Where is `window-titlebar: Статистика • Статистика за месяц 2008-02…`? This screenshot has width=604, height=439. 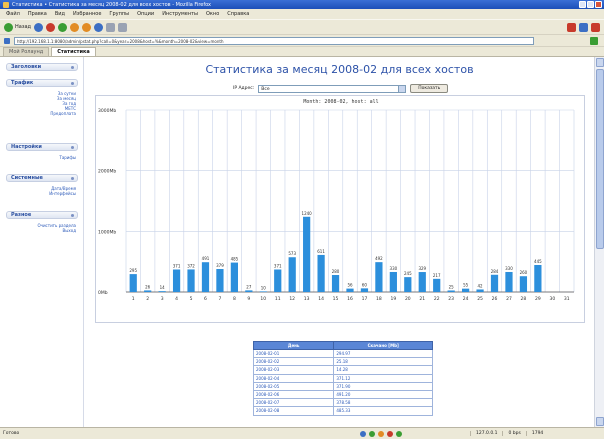
window-titlebar: Статистика • Статистика за месяц 2008-02… is located at coordinates (302, 4).